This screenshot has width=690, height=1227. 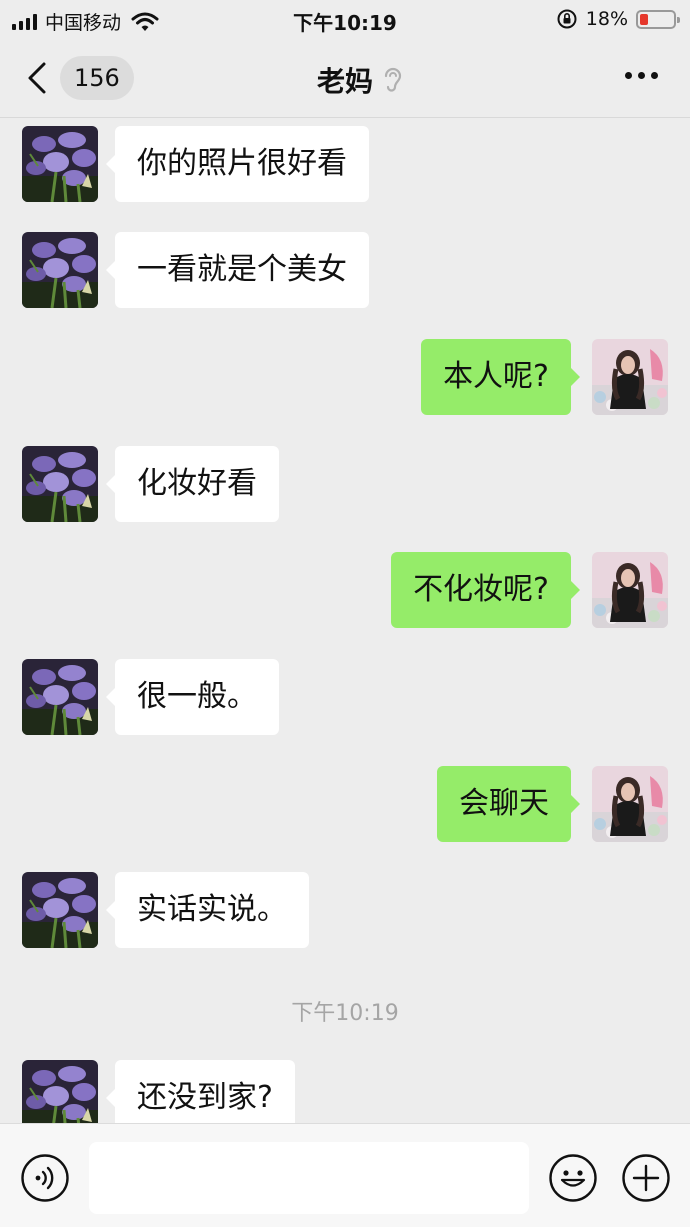 What do you see at coordinates (237, 164) in the screenshot?
I see `message-bubble: 你的照片很好看` at bounding box center [237, 164].